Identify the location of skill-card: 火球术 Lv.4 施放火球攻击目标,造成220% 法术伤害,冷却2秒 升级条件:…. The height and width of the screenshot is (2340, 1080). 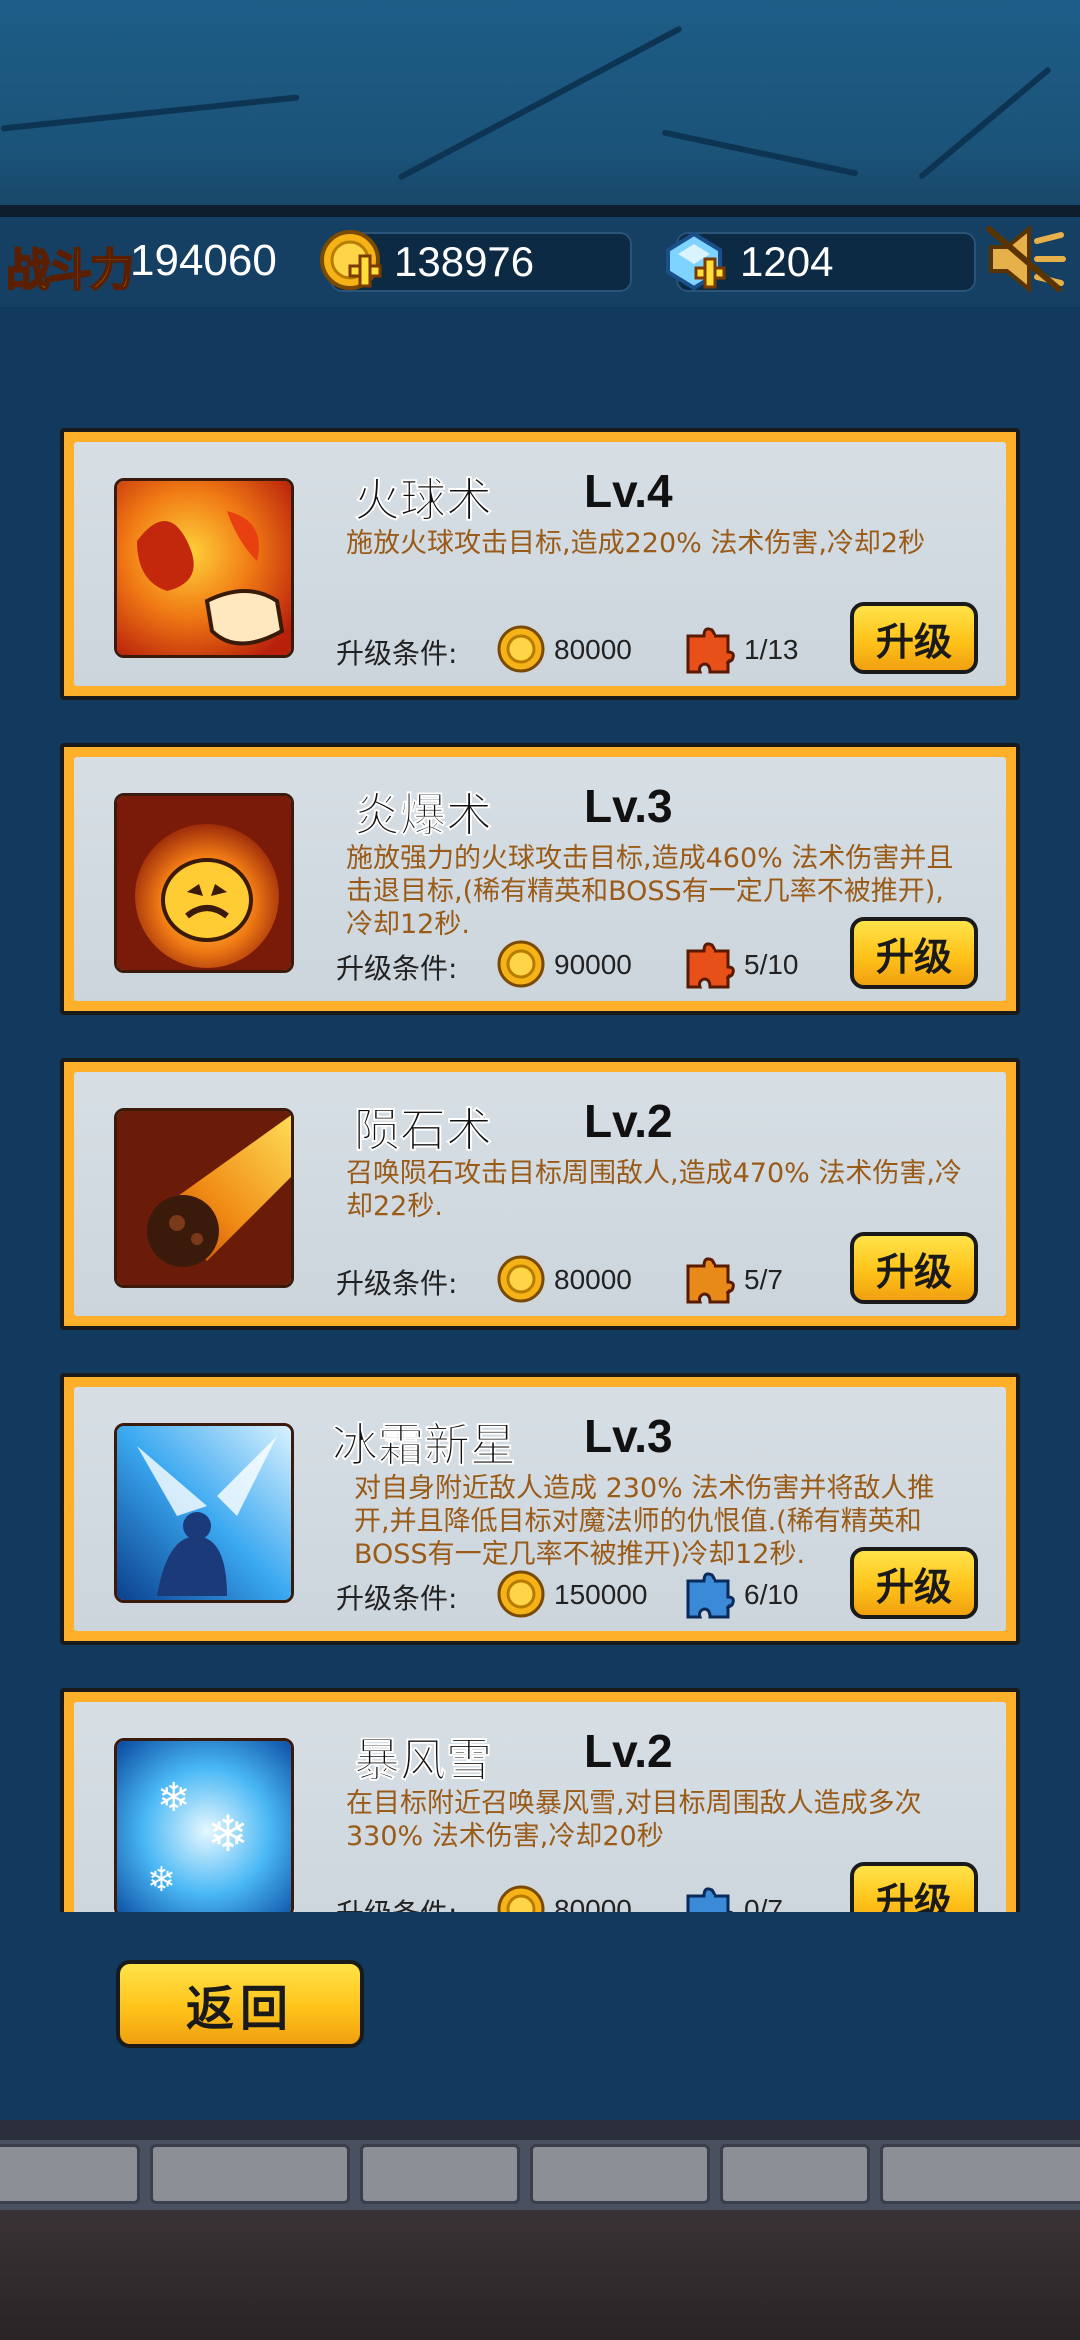
(540, 564).